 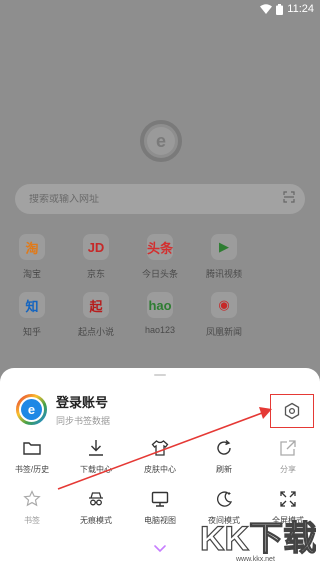 I want to click on menu-item-label: 电脑视图, so click(x=160, y=520).